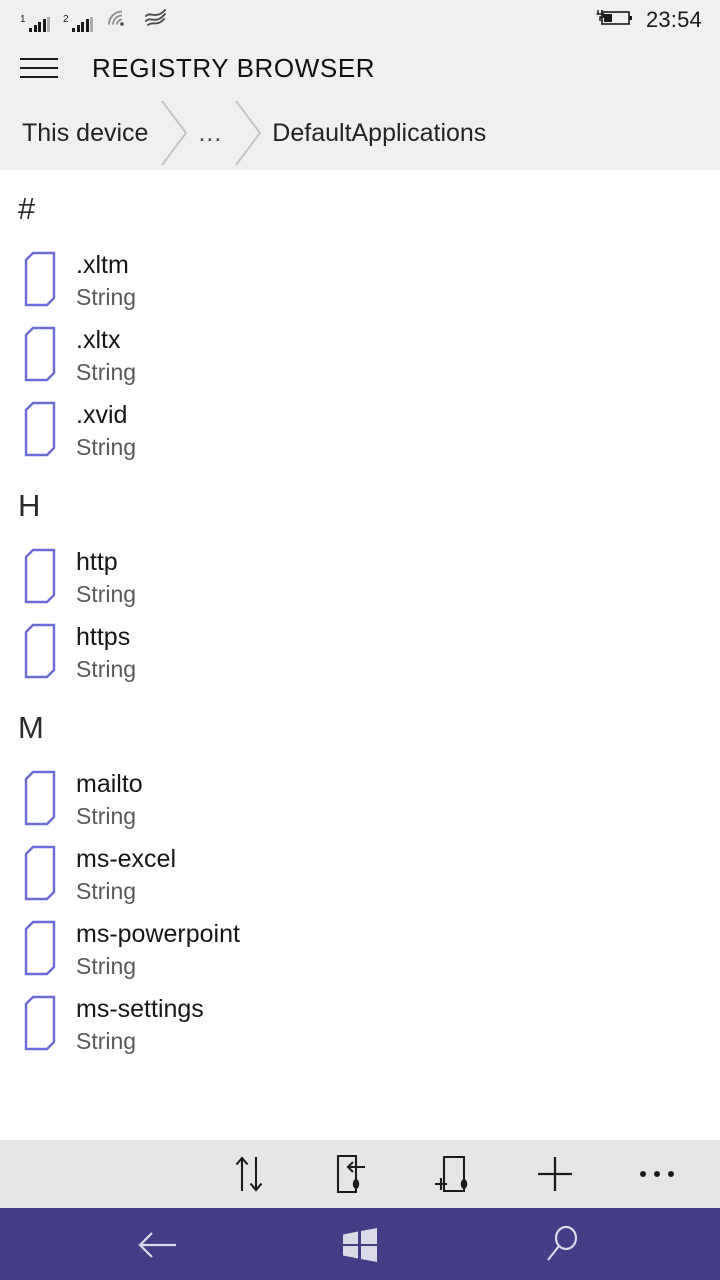 Image resolution: width=720 pixels, height=1280 pixels. I want to click on list-item-text: https String, so click(106, 651).